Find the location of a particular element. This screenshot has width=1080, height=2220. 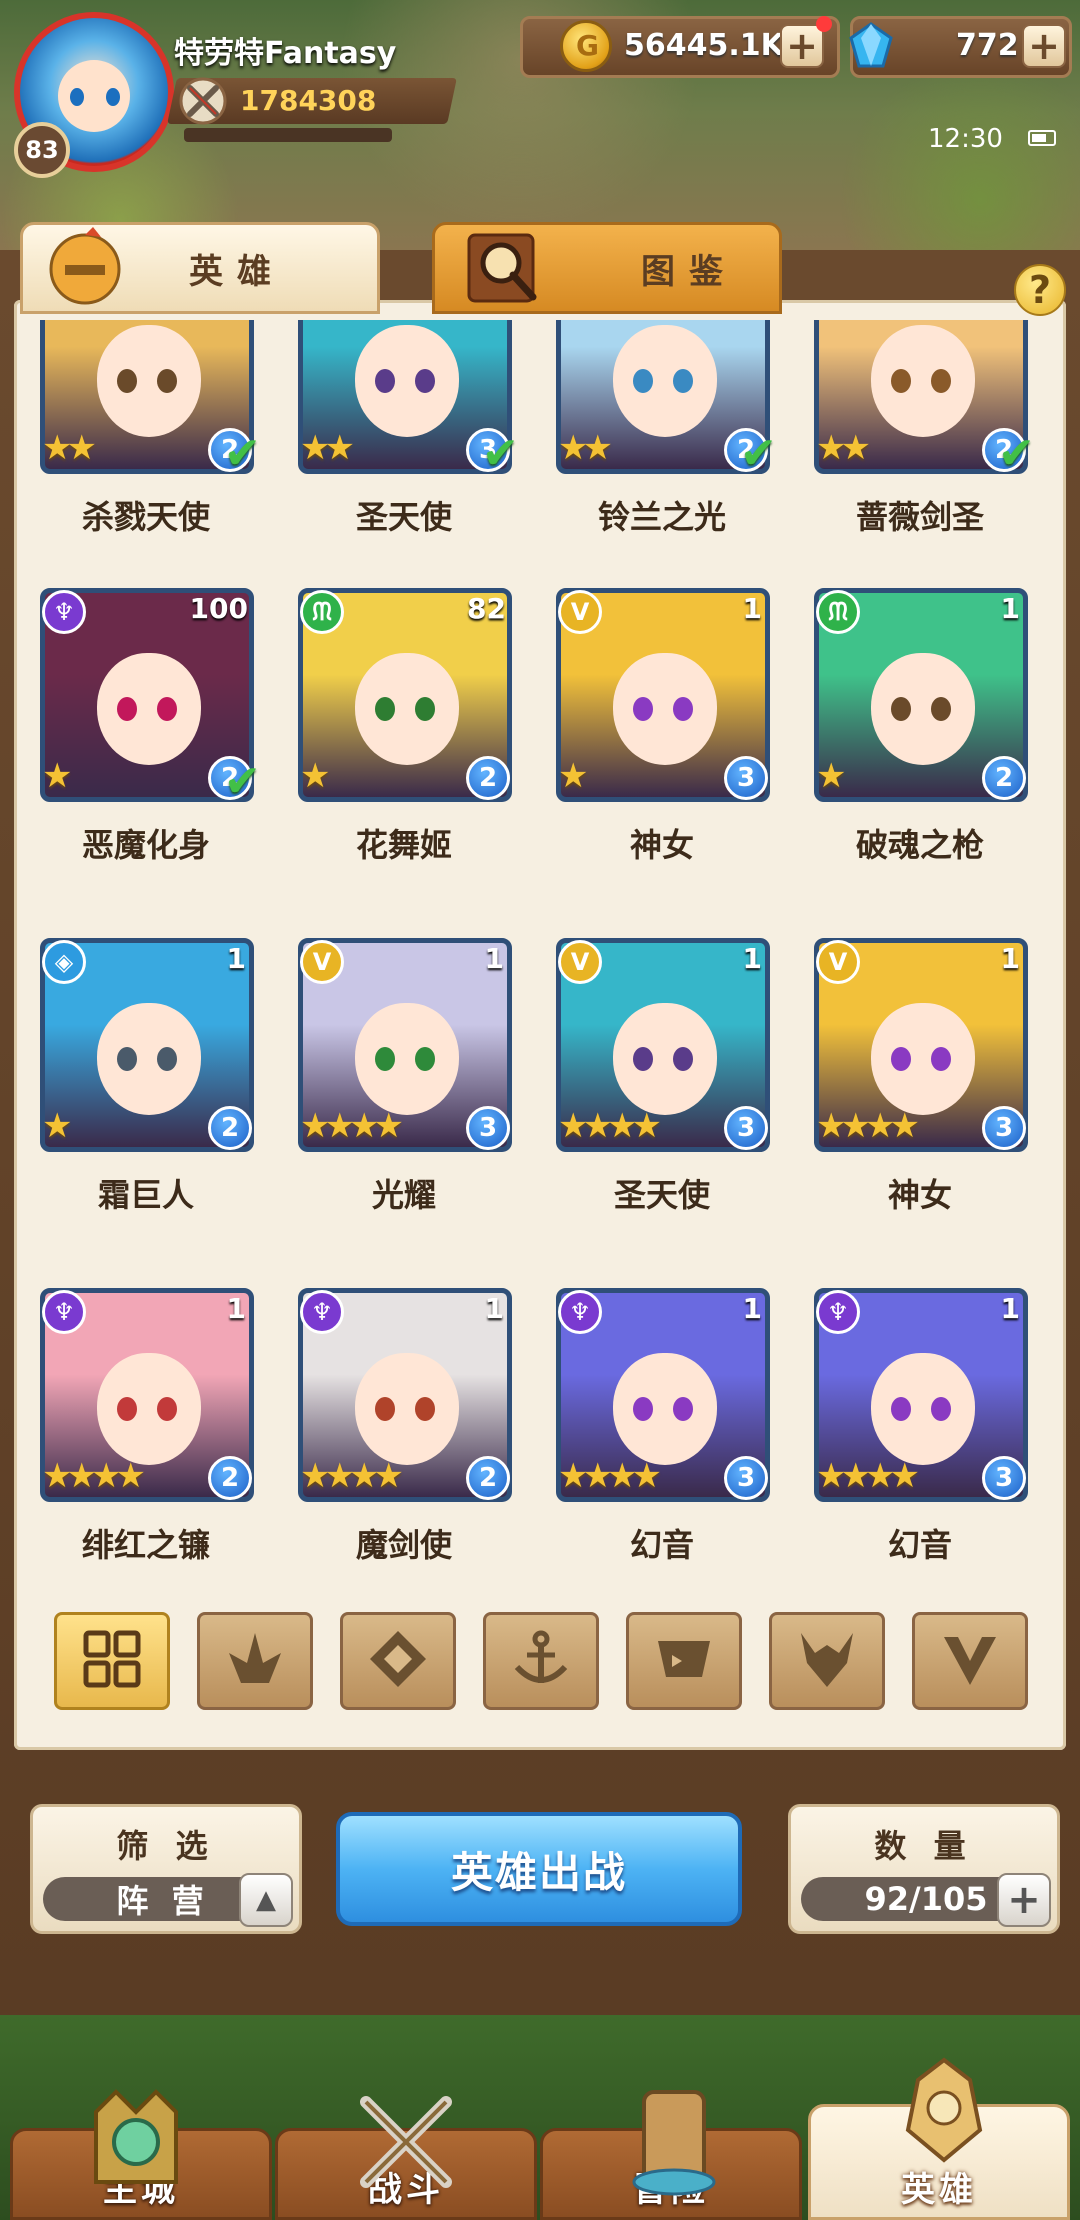

hero-card: ♆ 100 ★ 2 ✔ 恶魔化身 is located at coordinates (145, 726).